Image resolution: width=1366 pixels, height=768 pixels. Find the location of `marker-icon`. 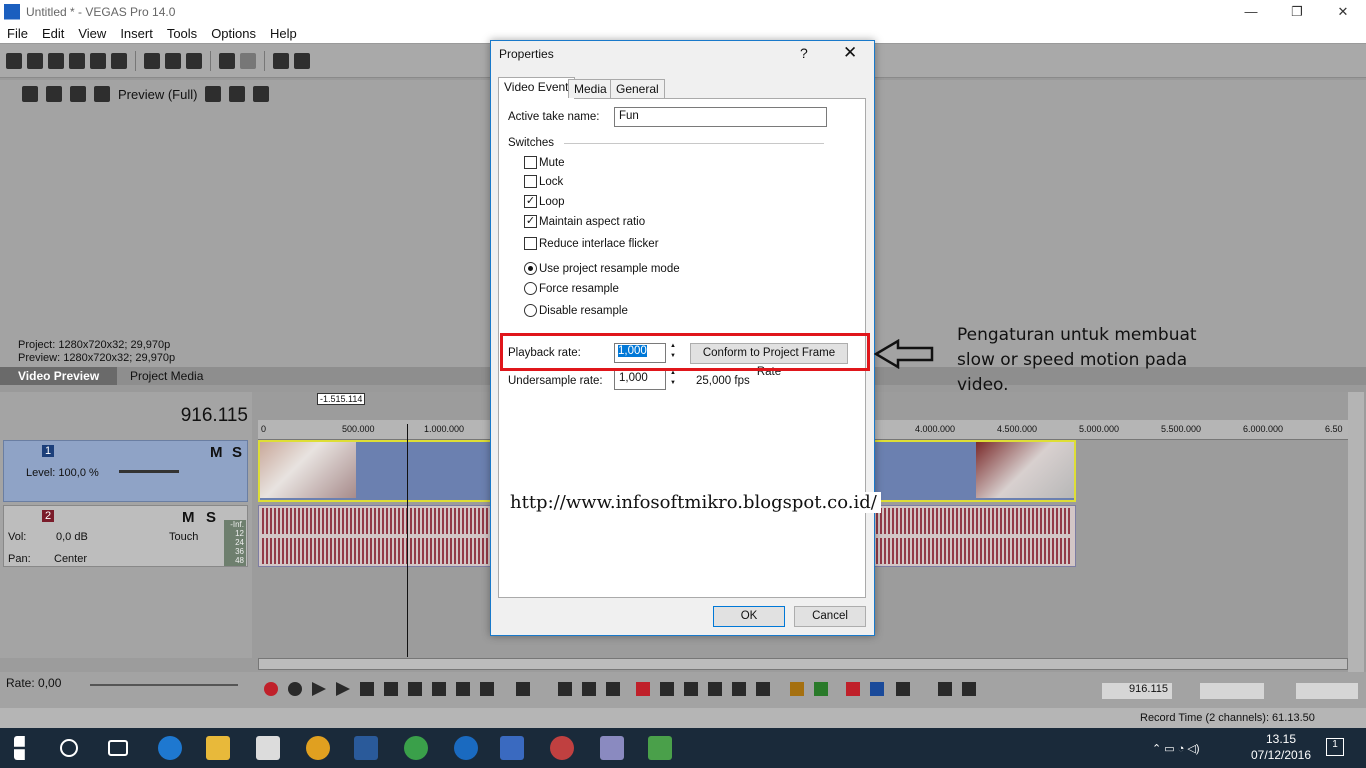

marker-icon is located at coordinates (797, 689).